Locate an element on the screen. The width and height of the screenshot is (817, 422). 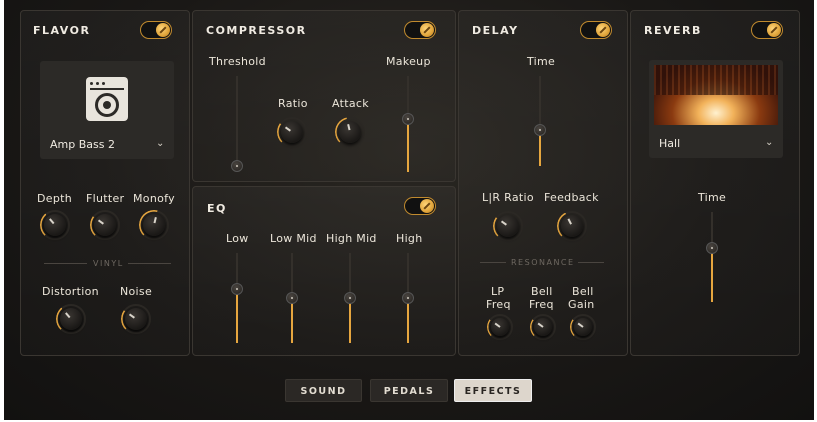
feedback-label: Feedback is located at coordinates (571, 197).